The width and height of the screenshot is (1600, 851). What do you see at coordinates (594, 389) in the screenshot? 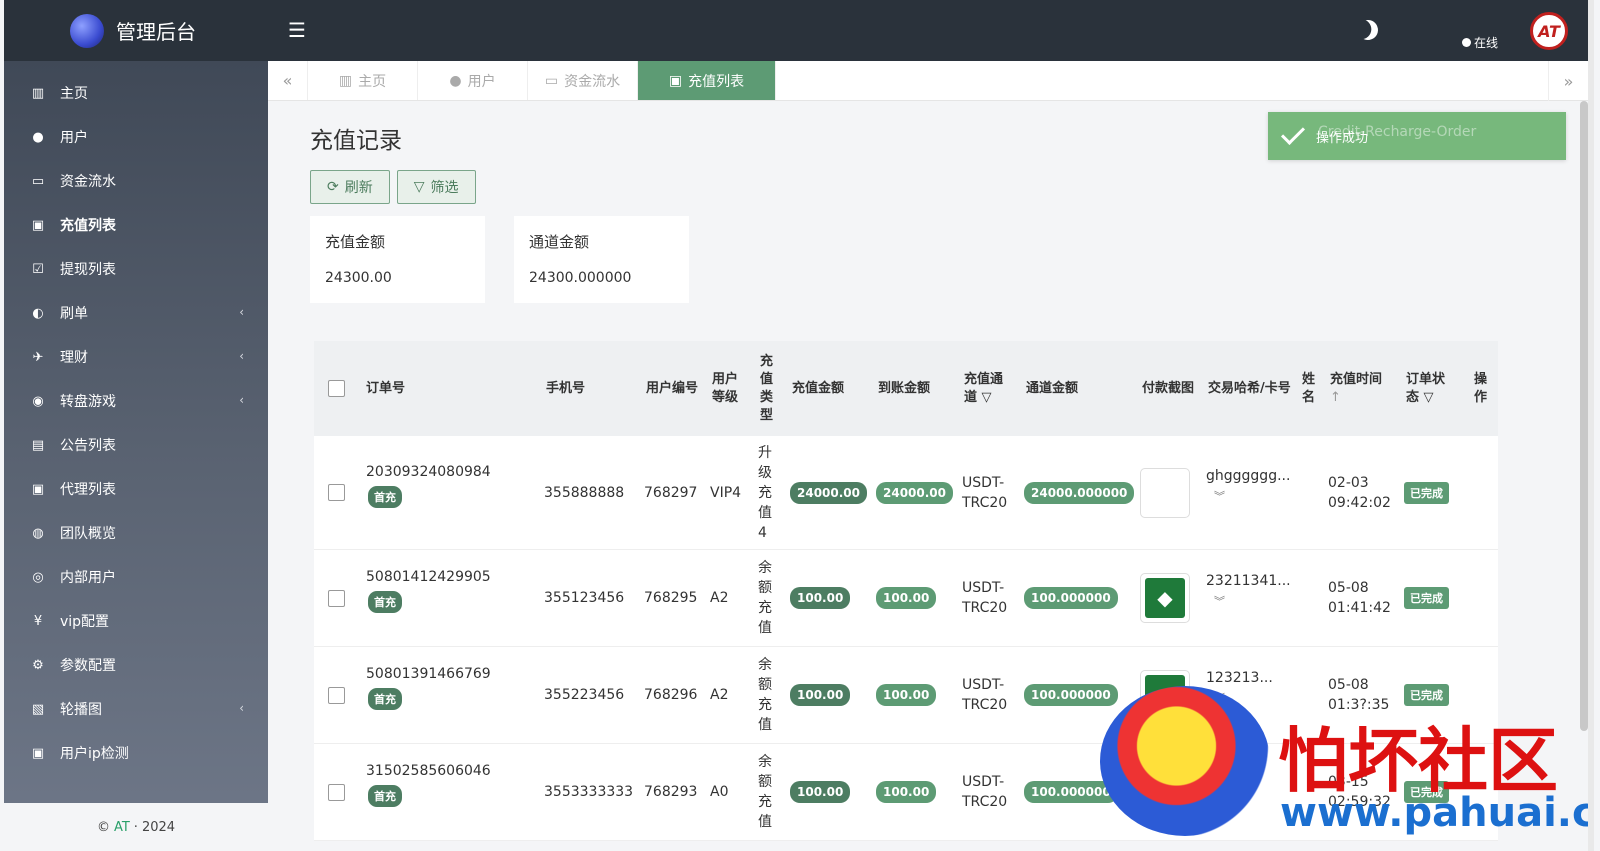
I see `col-phone: 手机号` at bounding box center [594, 389].